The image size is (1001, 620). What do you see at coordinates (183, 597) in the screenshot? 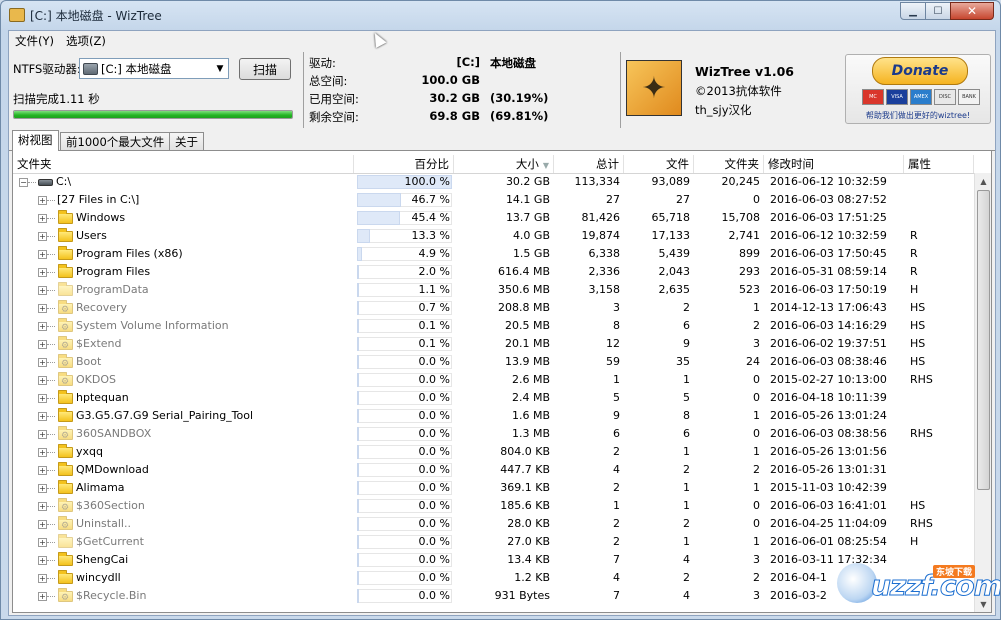
I see `row-name-cell: + $Recycle.Bin` at bounding box center [183, 597].